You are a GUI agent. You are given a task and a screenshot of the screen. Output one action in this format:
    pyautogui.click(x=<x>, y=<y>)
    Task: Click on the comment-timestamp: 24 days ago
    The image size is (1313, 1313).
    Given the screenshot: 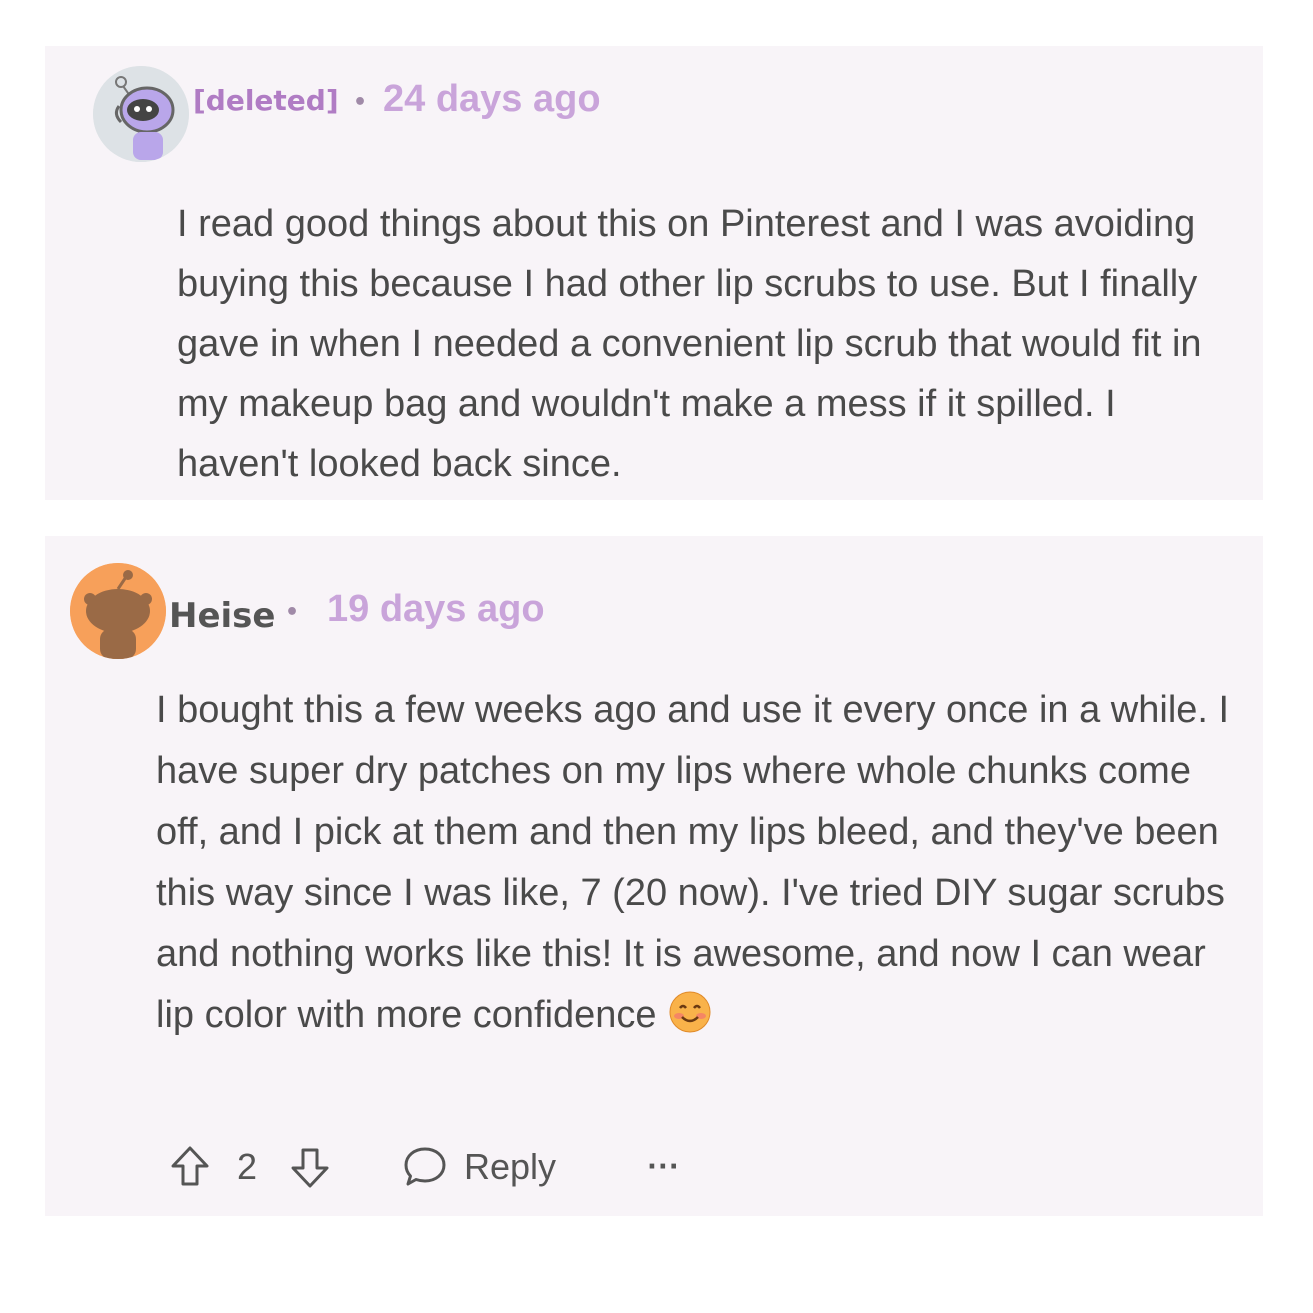 What is the action you would take?
    pyautogui.click(x=492, y=99)
    